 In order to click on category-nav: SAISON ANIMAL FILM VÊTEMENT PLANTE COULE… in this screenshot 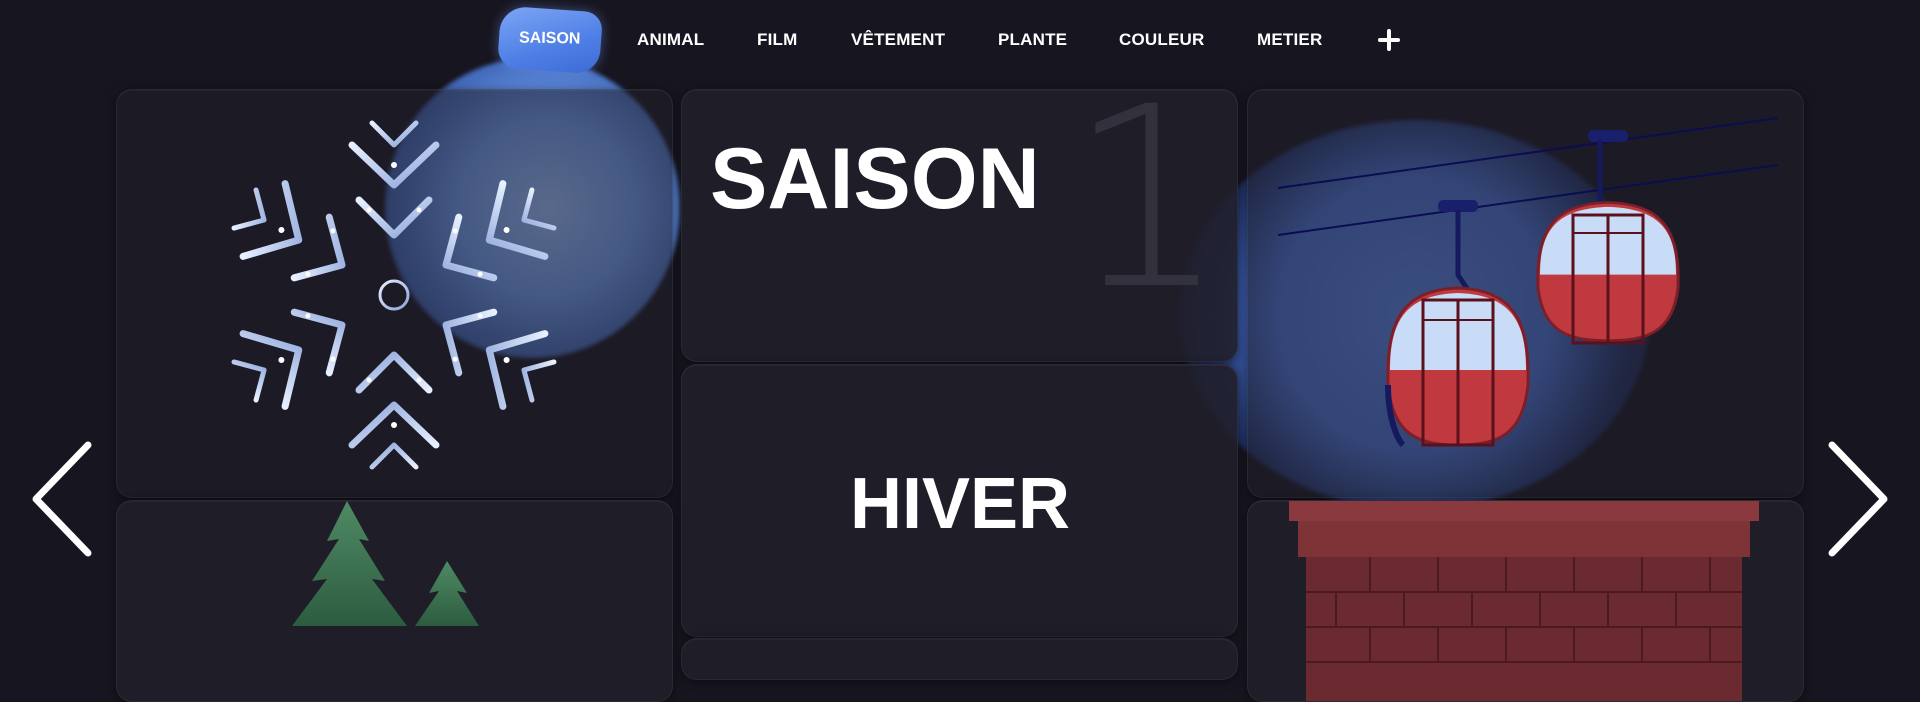, I will do `click(960, 40)`.